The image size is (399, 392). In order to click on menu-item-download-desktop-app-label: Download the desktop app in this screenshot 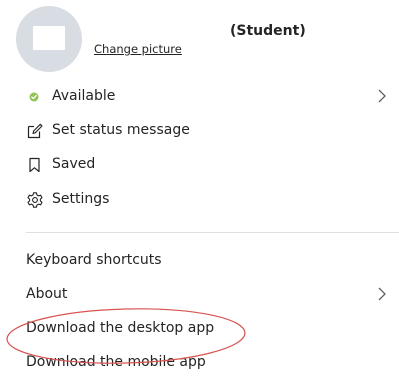, I will do `click(120, 328)`.